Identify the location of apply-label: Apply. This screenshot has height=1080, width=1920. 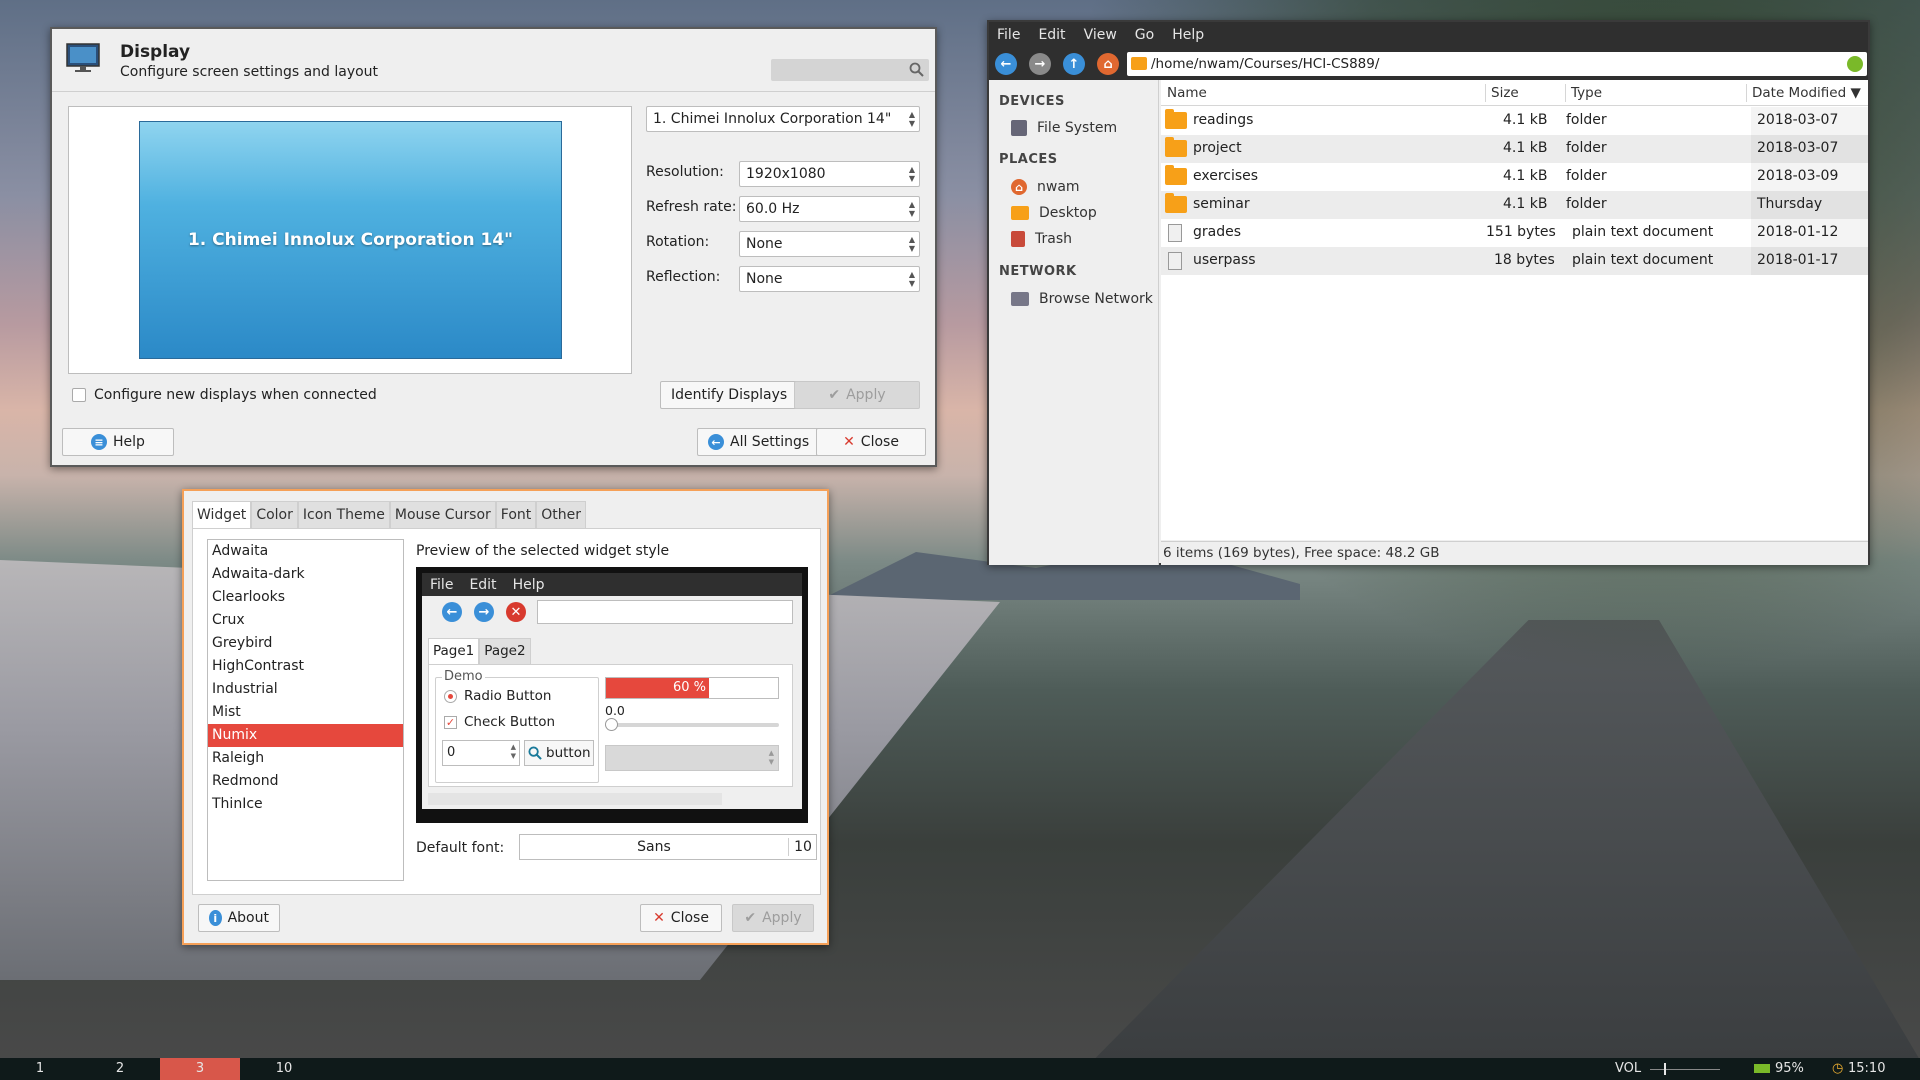
(866, 395).